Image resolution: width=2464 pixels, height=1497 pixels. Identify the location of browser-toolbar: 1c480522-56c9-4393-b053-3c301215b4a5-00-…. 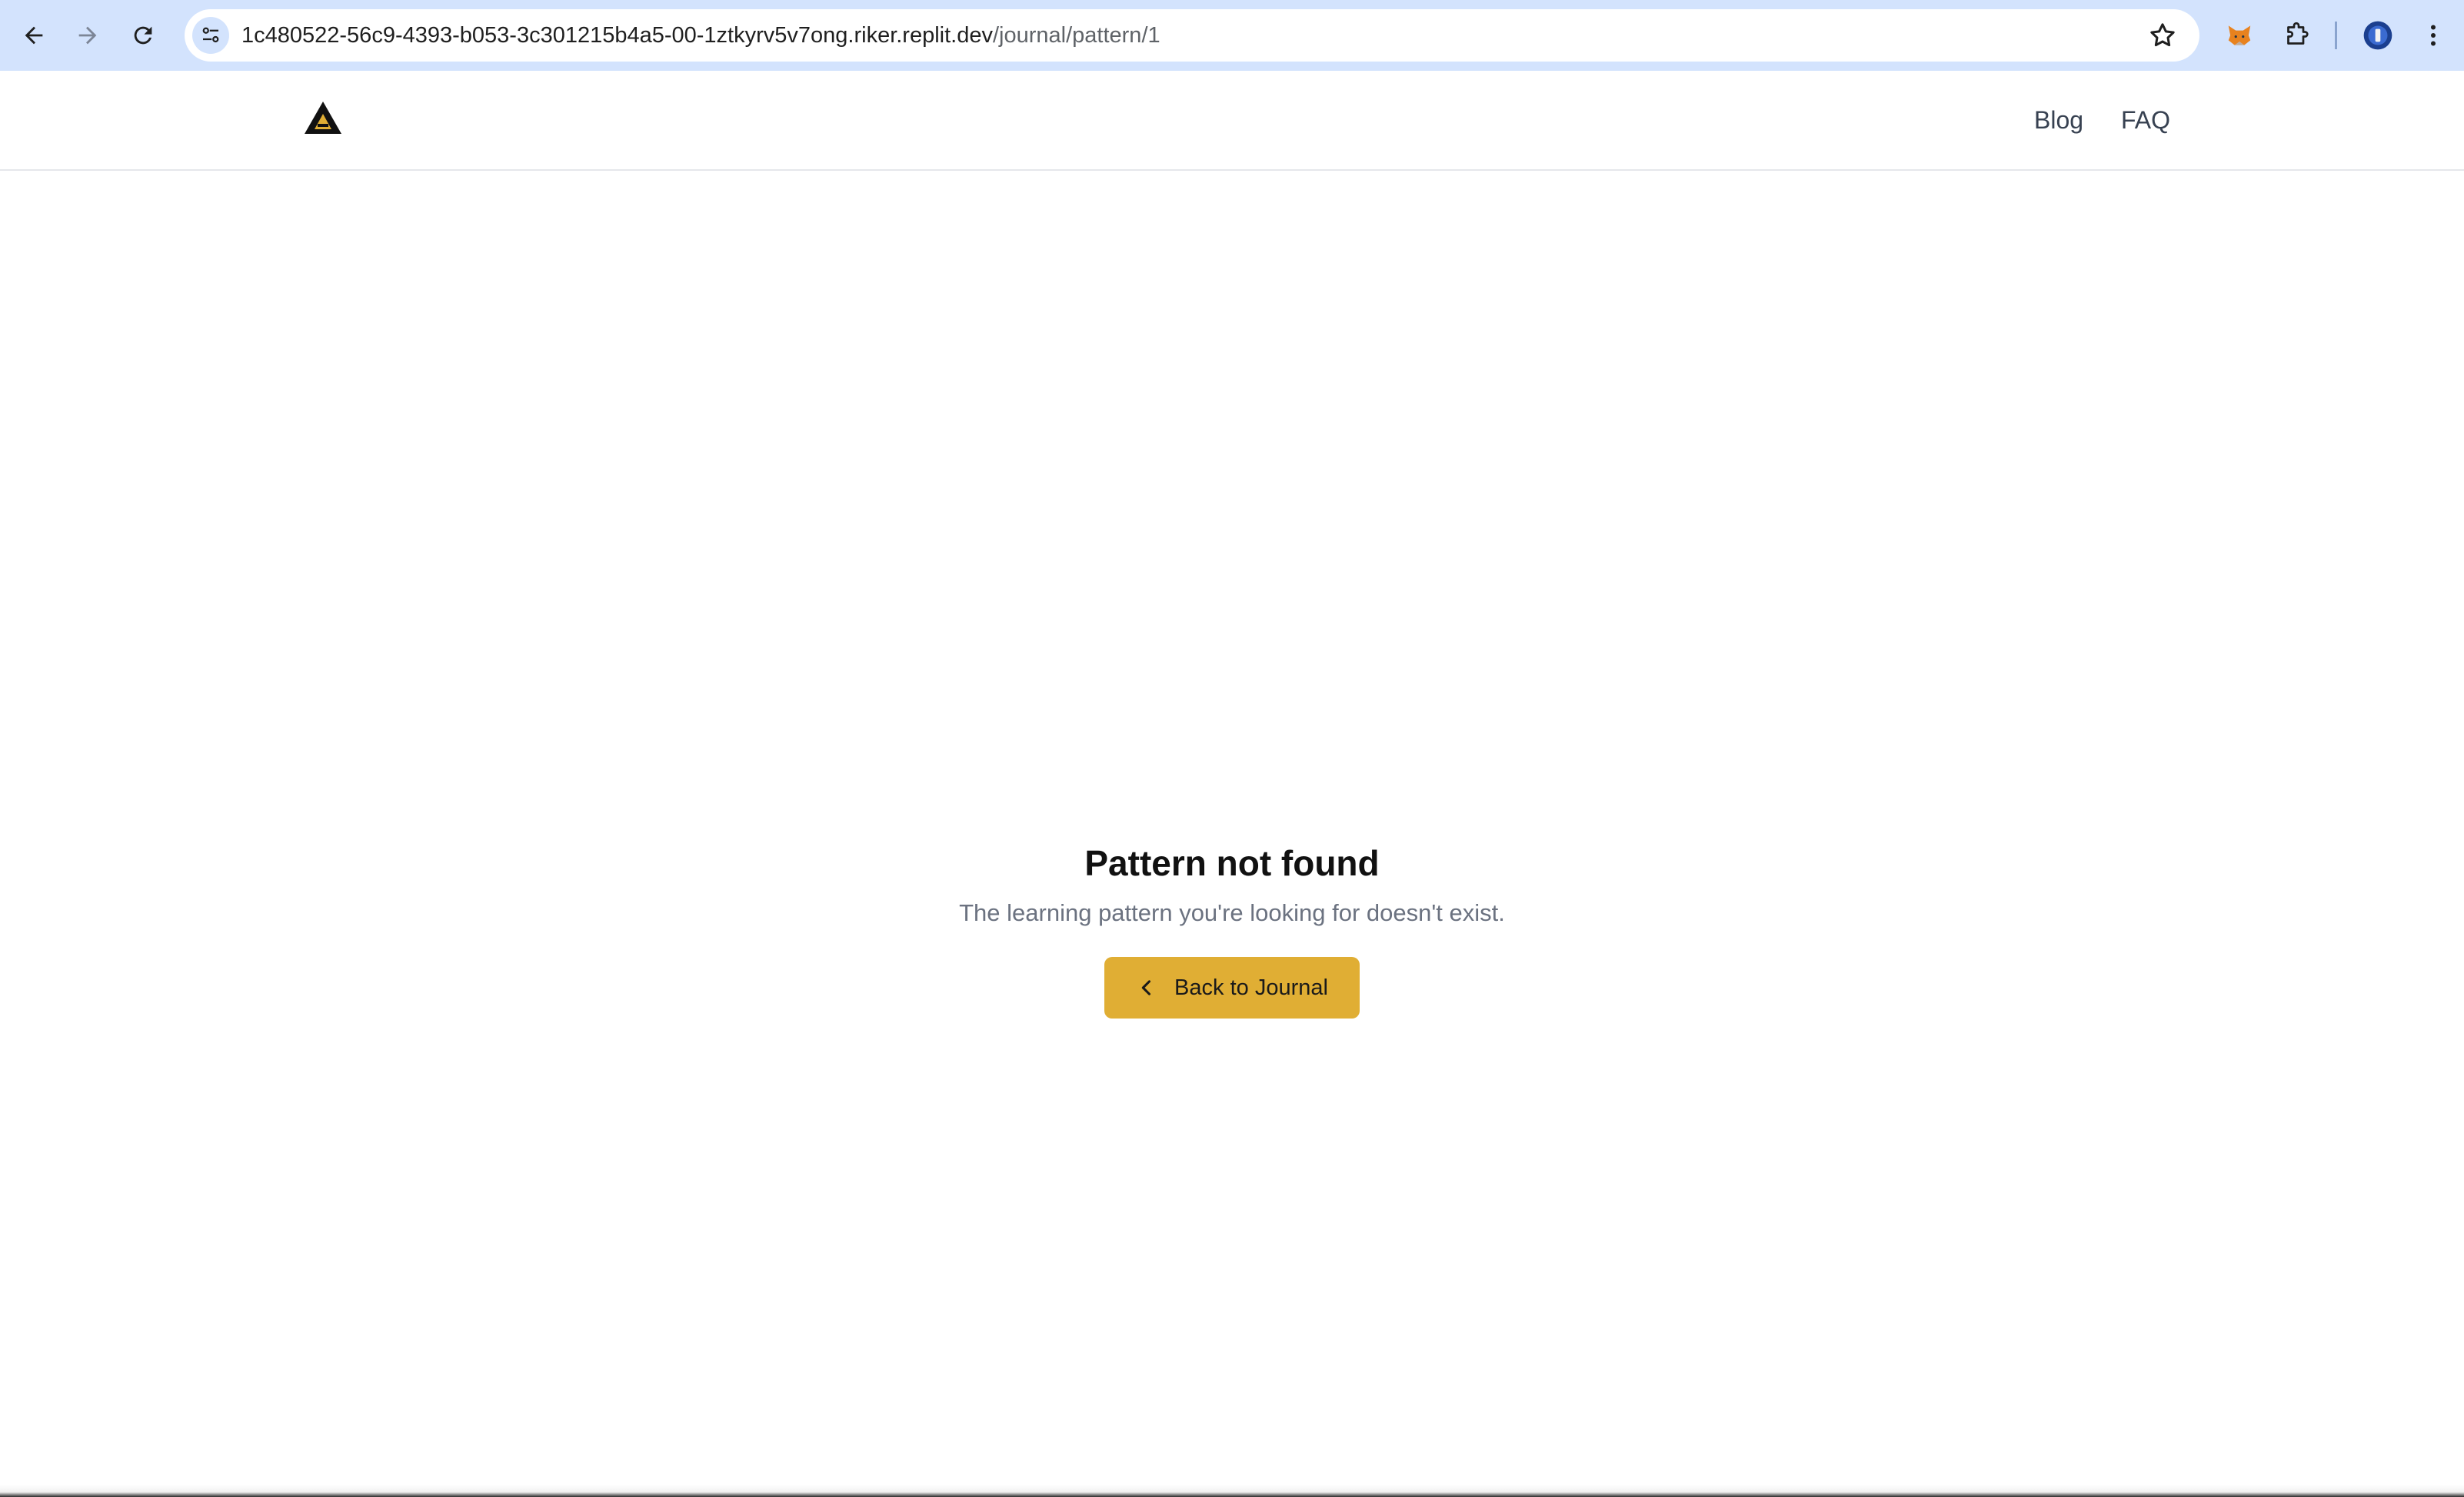
(1232, 35).